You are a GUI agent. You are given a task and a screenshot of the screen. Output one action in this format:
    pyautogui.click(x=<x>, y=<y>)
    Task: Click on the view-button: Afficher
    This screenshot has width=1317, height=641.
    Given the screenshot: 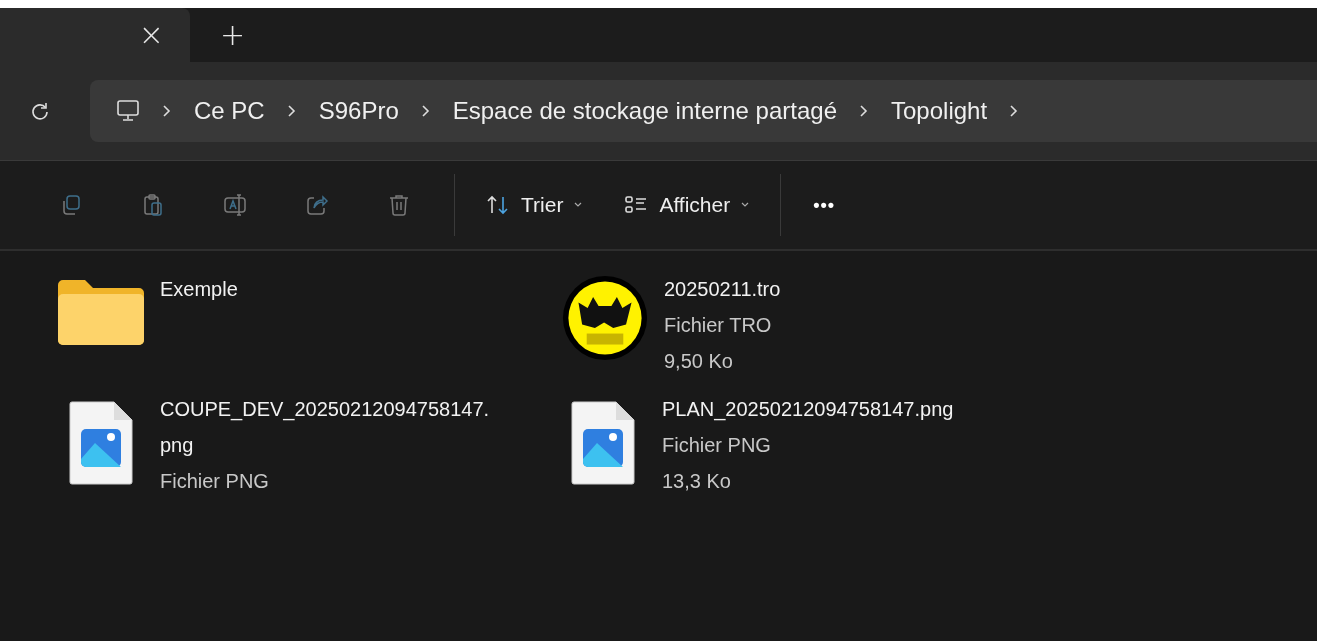 What is the action you would take?
    pyautogui.click(x=687, y=205)
    